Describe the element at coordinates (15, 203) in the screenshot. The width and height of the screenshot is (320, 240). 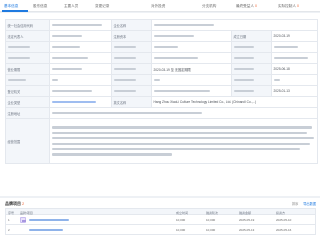
I see `section-title: 品牌项目2` at that location.